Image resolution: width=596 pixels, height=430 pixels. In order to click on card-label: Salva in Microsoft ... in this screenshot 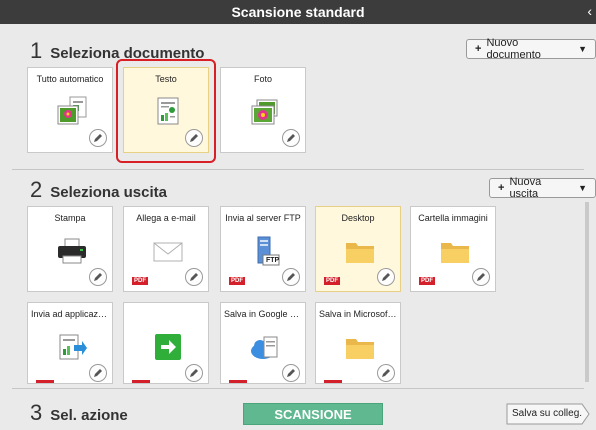, I will do `click(358, 314)`.